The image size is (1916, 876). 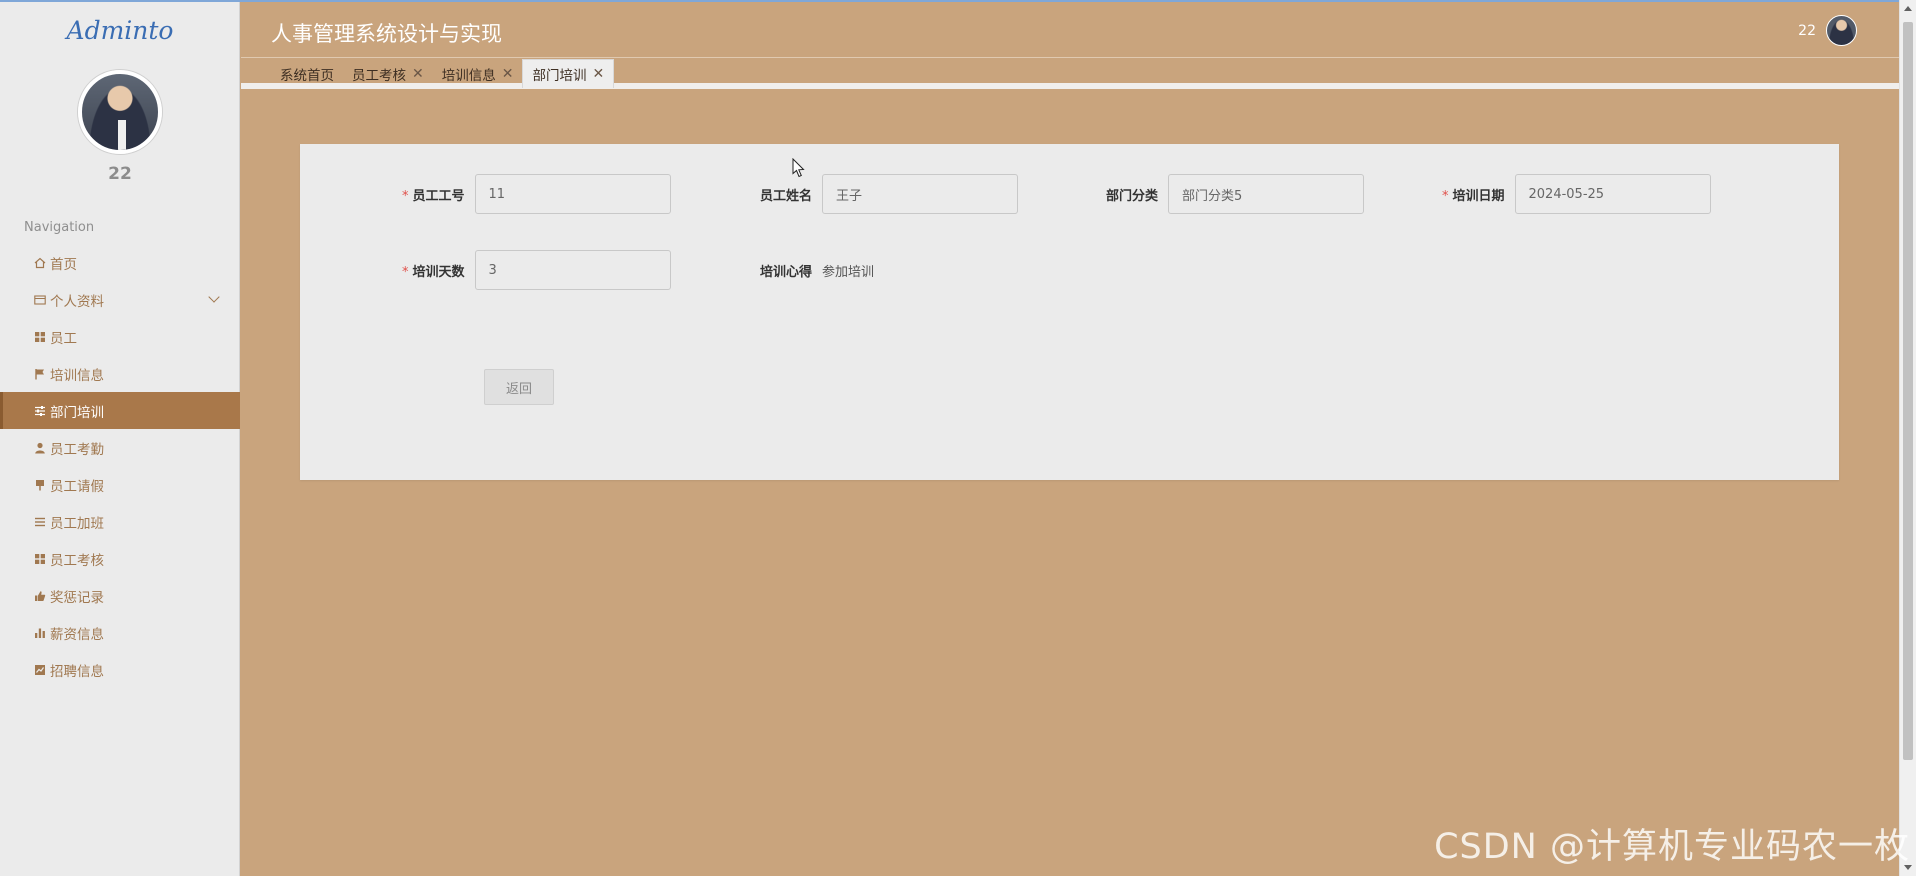 I want to click on app-logo: Adminto, so click(x=120, y=30).